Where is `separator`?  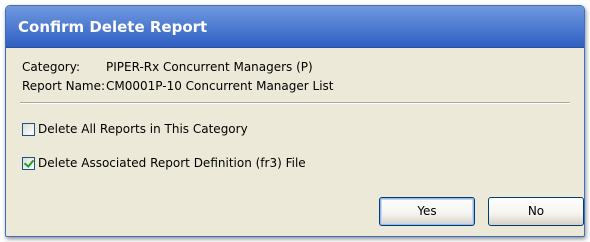
separator is located at coordinates (295, 103).